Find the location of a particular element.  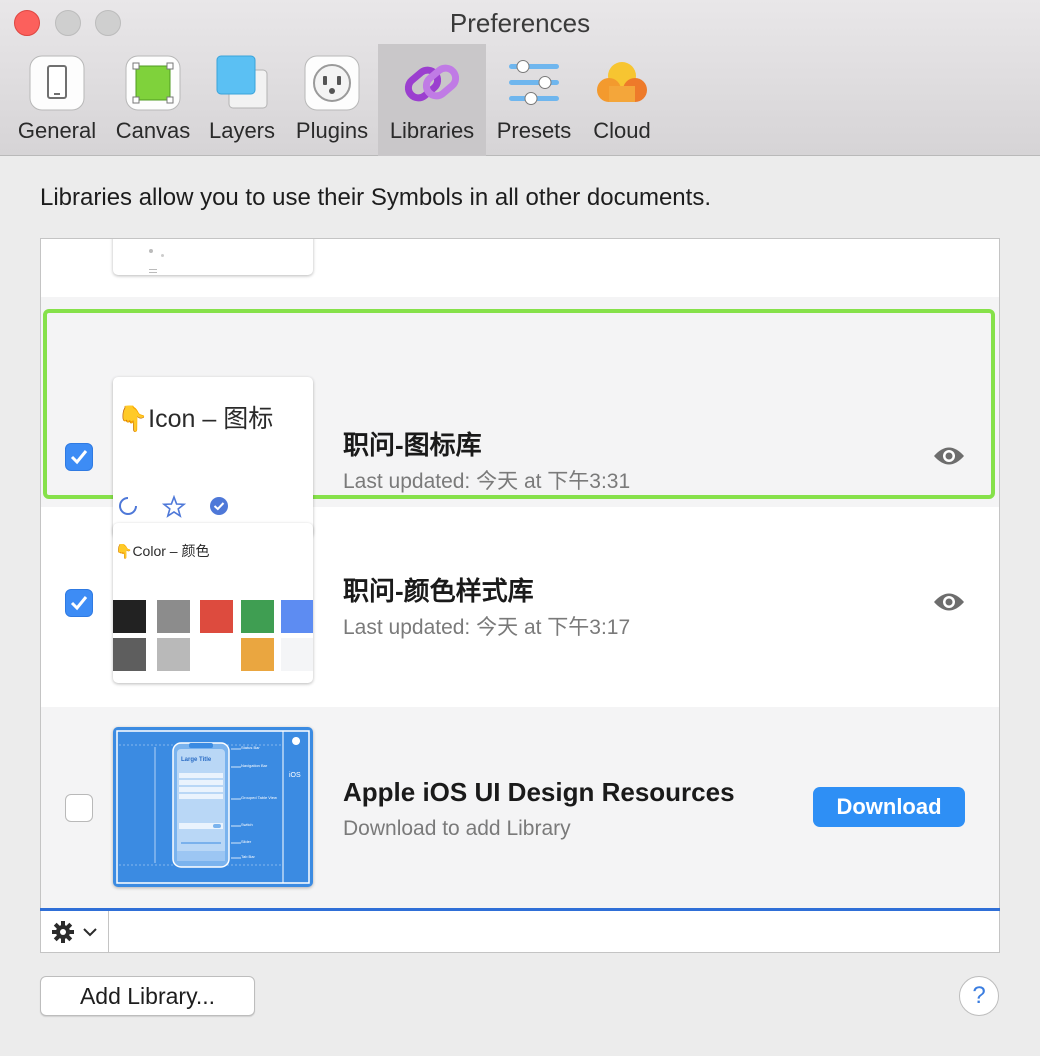

libraries-icon is located at coordinates (432, 83).